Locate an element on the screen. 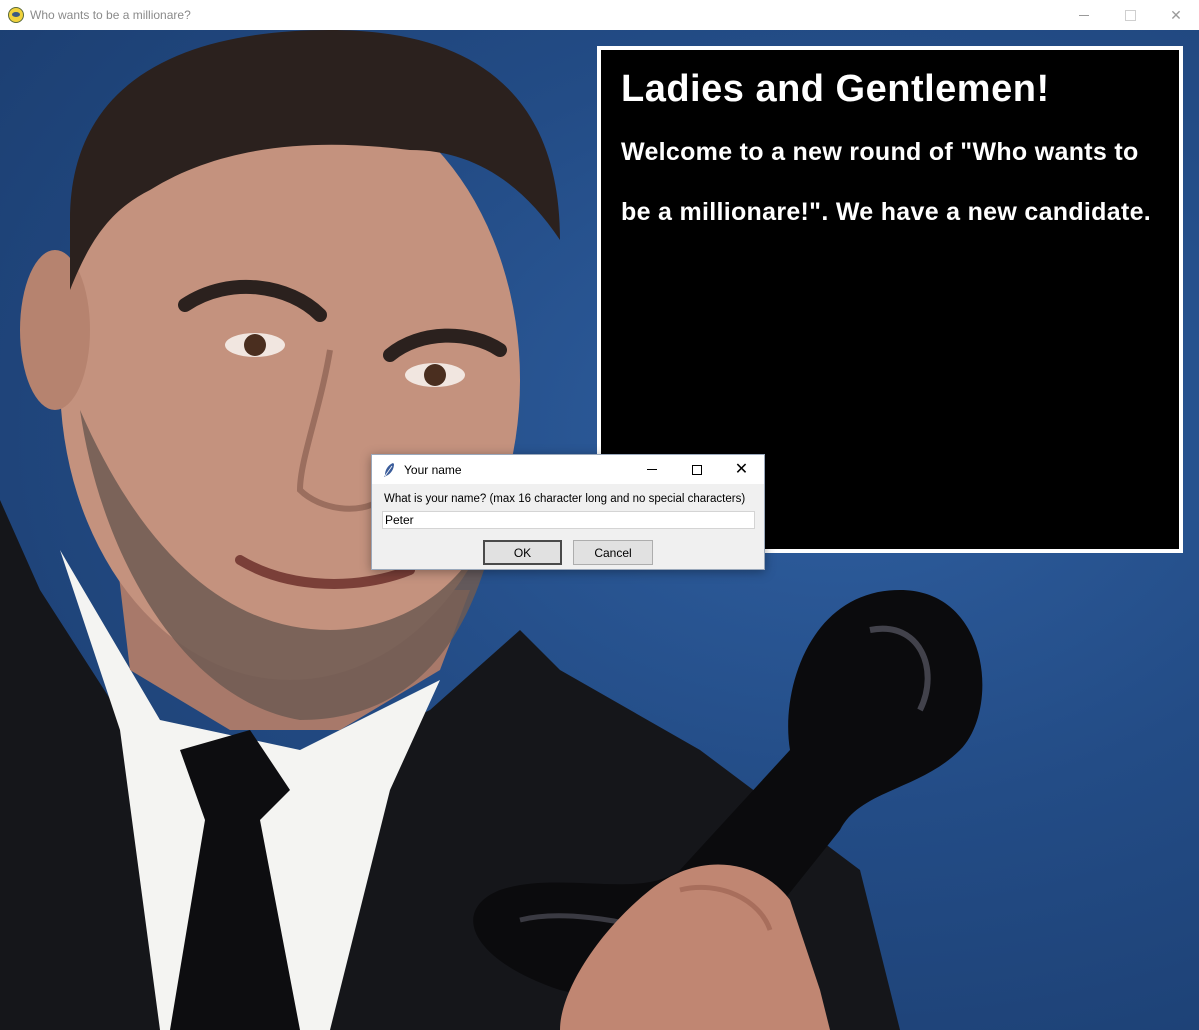 The image size is (1199, 1030). dialog-title: Your name is located at coordinates (433, 469).